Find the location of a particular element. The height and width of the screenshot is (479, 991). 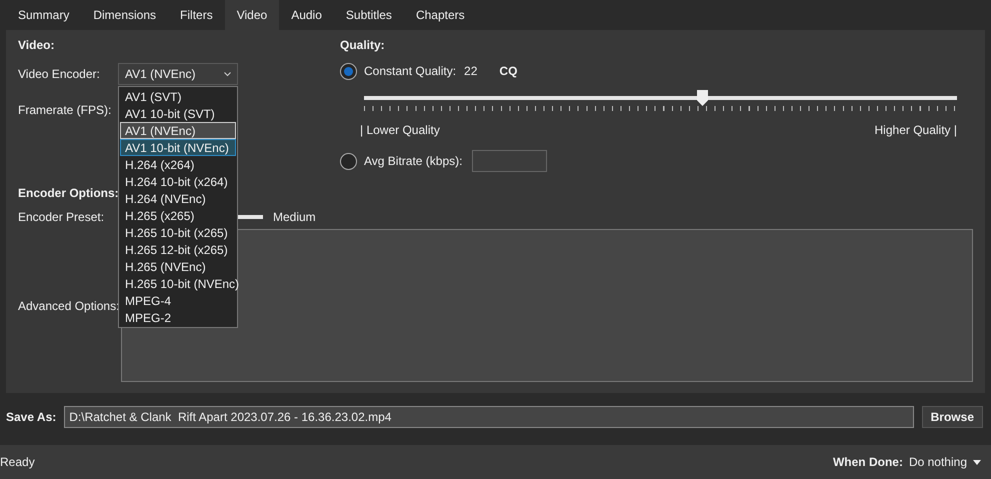

browse-button: Browse is located at coordinates (952, 417).